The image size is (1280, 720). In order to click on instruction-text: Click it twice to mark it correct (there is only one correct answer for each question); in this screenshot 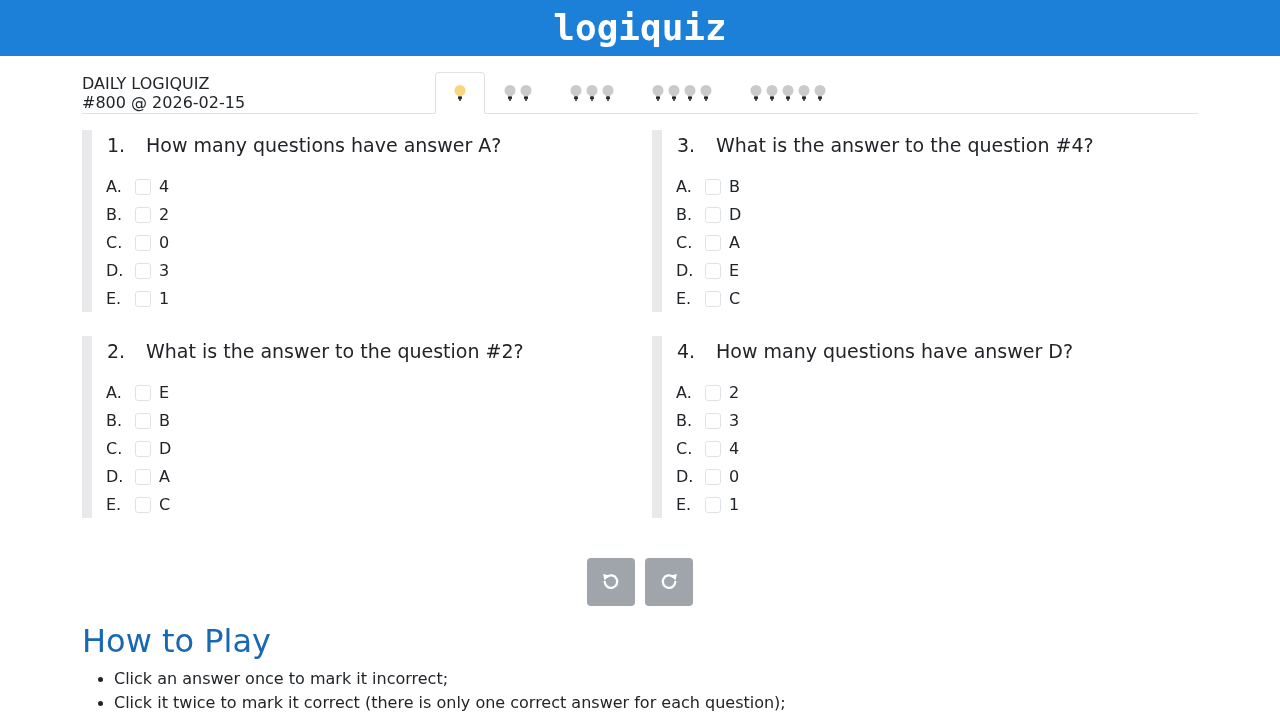, I will do `click(450, 703)`.